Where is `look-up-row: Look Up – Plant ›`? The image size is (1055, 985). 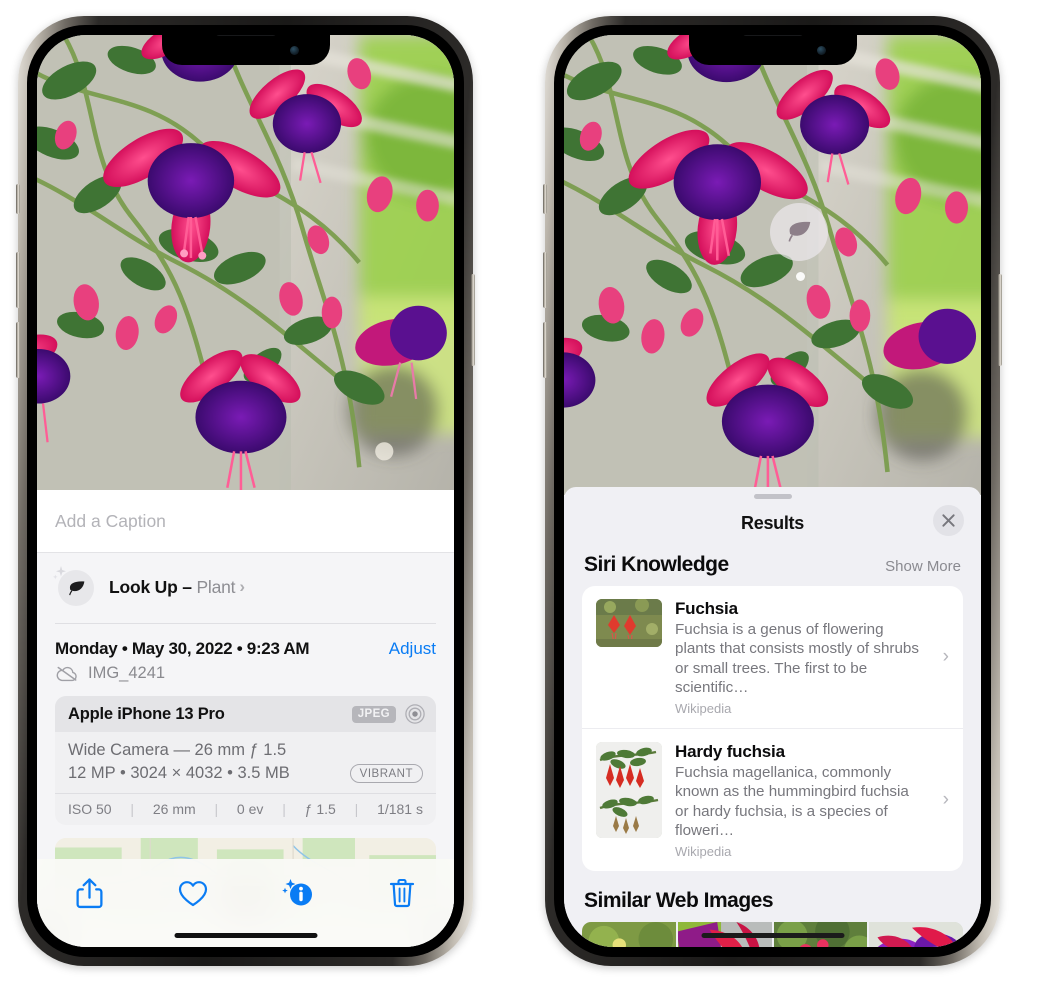 look-up-row: Look Up – Plant › is located at coordinates (245, 588).